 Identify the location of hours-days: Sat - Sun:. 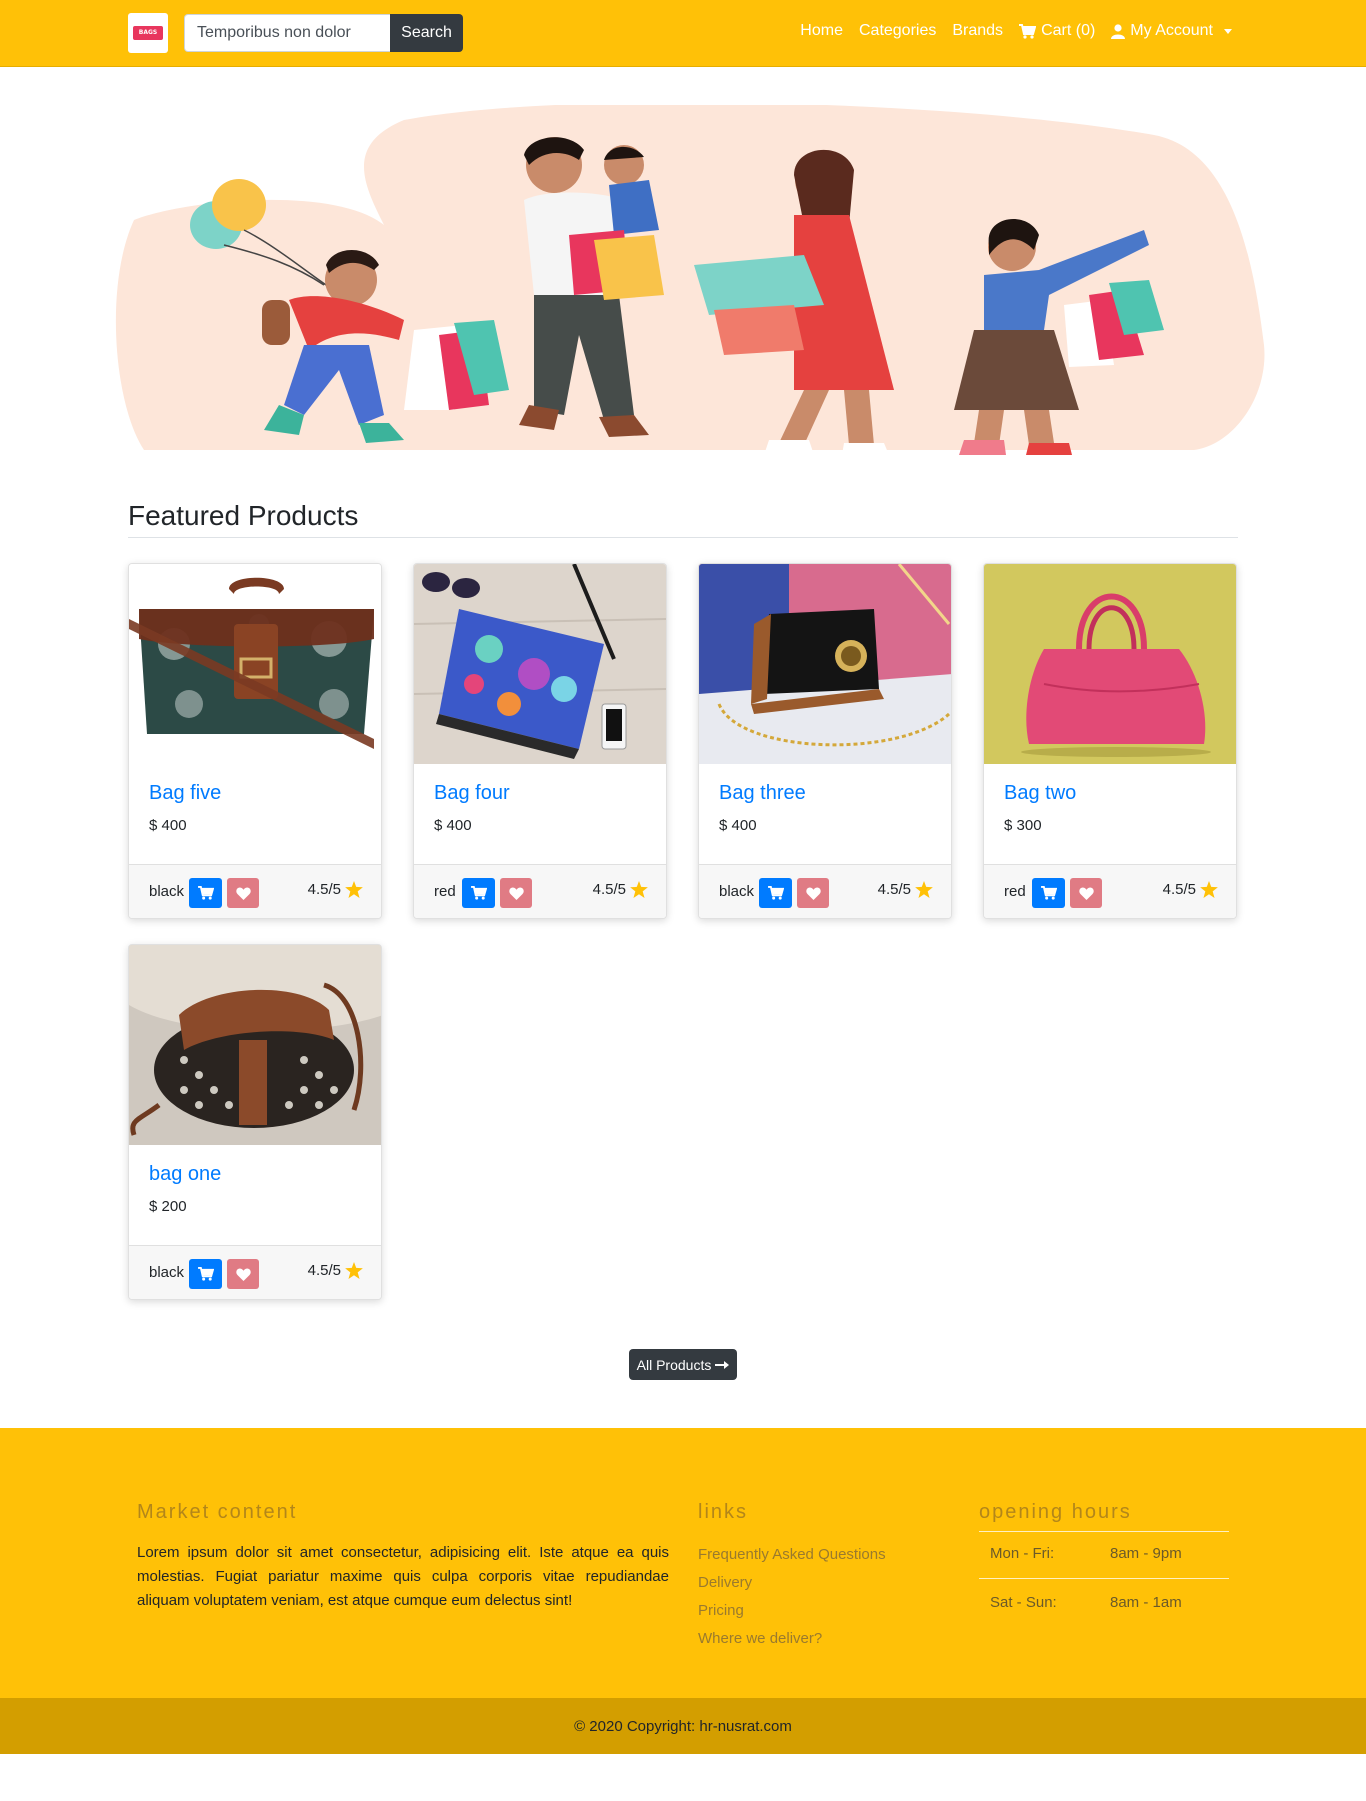
(1023, 1602).